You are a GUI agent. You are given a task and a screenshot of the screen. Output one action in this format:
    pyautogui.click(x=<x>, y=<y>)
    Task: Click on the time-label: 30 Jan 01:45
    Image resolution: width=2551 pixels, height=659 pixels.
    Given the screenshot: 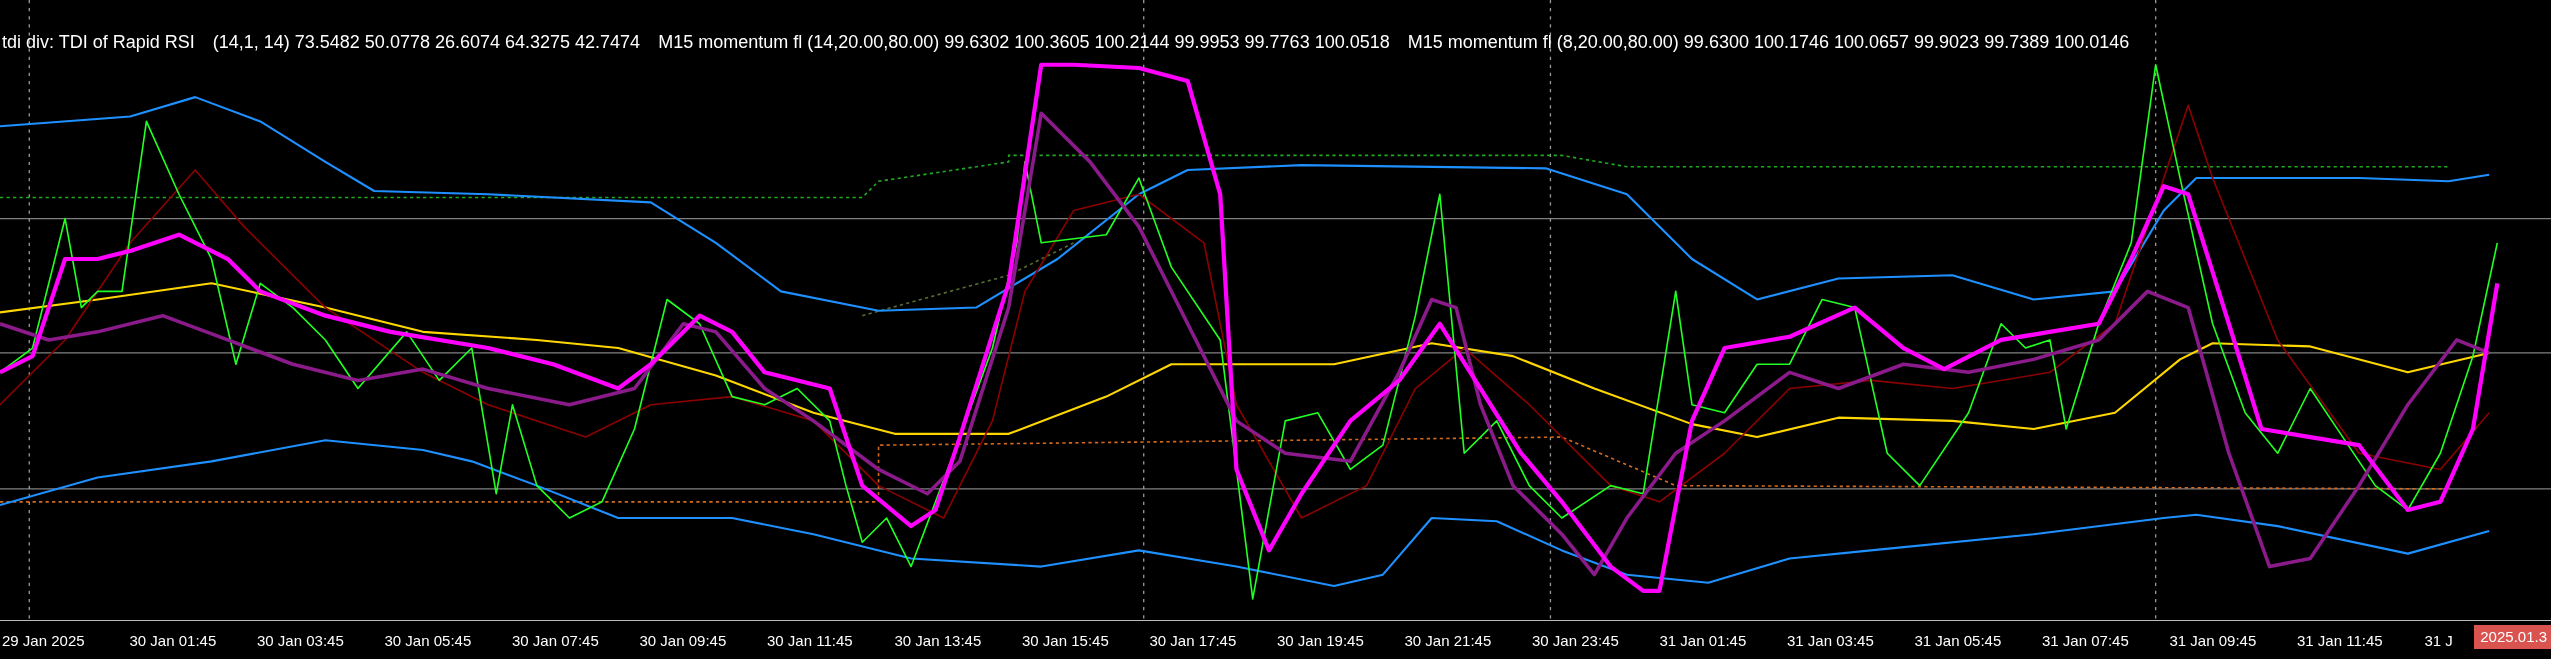 What is the action you would take?
    pyautogui.click(x=173, y=640)
    